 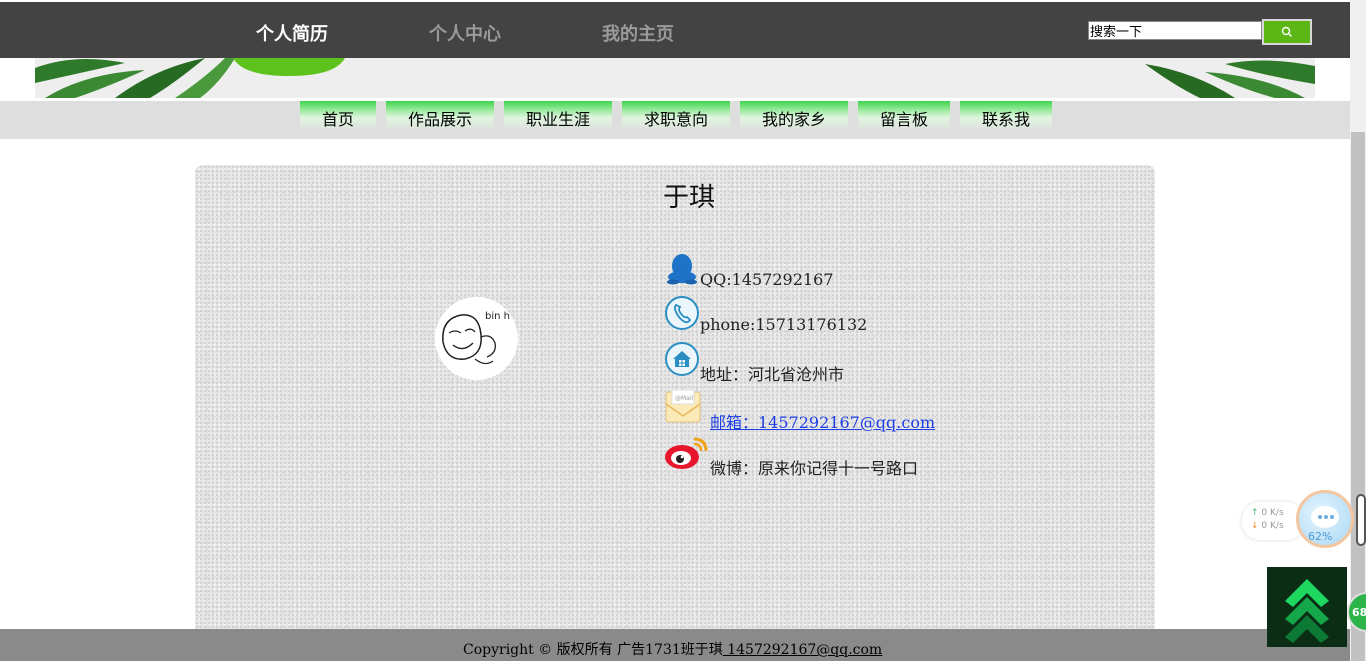 What do you see at coordinates (338, 116) in the screenshot?
I see `menu-item-home: 首页` at bounding box center [338, 116].